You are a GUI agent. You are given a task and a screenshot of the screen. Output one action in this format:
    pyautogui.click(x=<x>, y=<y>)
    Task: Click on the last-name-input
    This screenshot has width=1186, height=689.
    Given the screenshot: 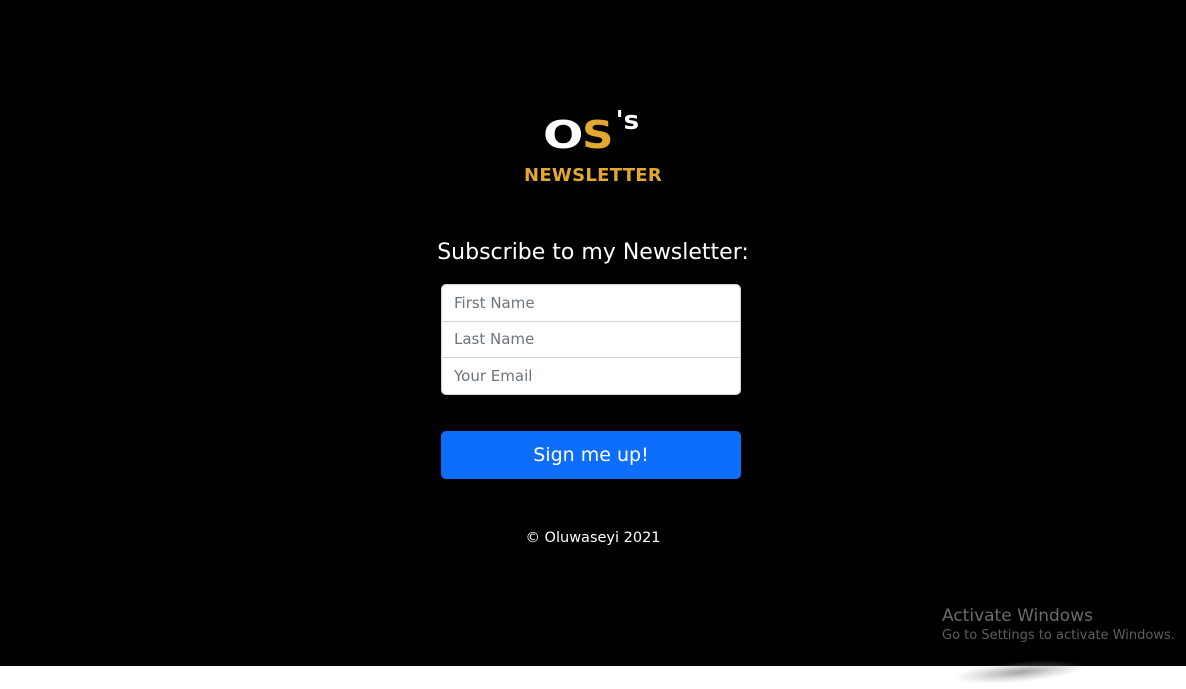 What is the action you would take?
    pyautogui.click(x=591, y=339)
    